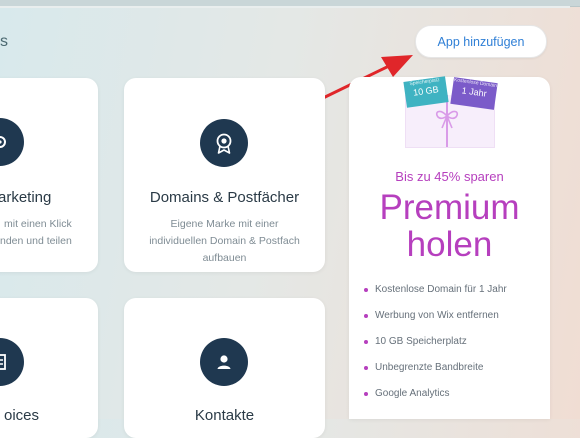  What do you see at coordinates (12, 362) in the screenshot?
I see `invoice-icon` at bounding box center [12, 362].